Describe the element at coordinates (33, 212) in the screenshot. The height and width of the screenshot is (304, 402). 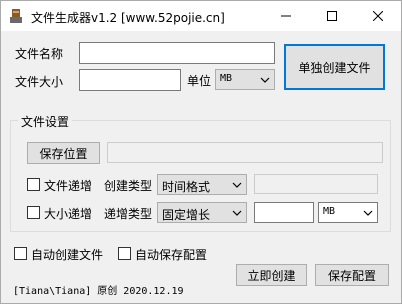
I see `increment-size-checkbox` at that location.